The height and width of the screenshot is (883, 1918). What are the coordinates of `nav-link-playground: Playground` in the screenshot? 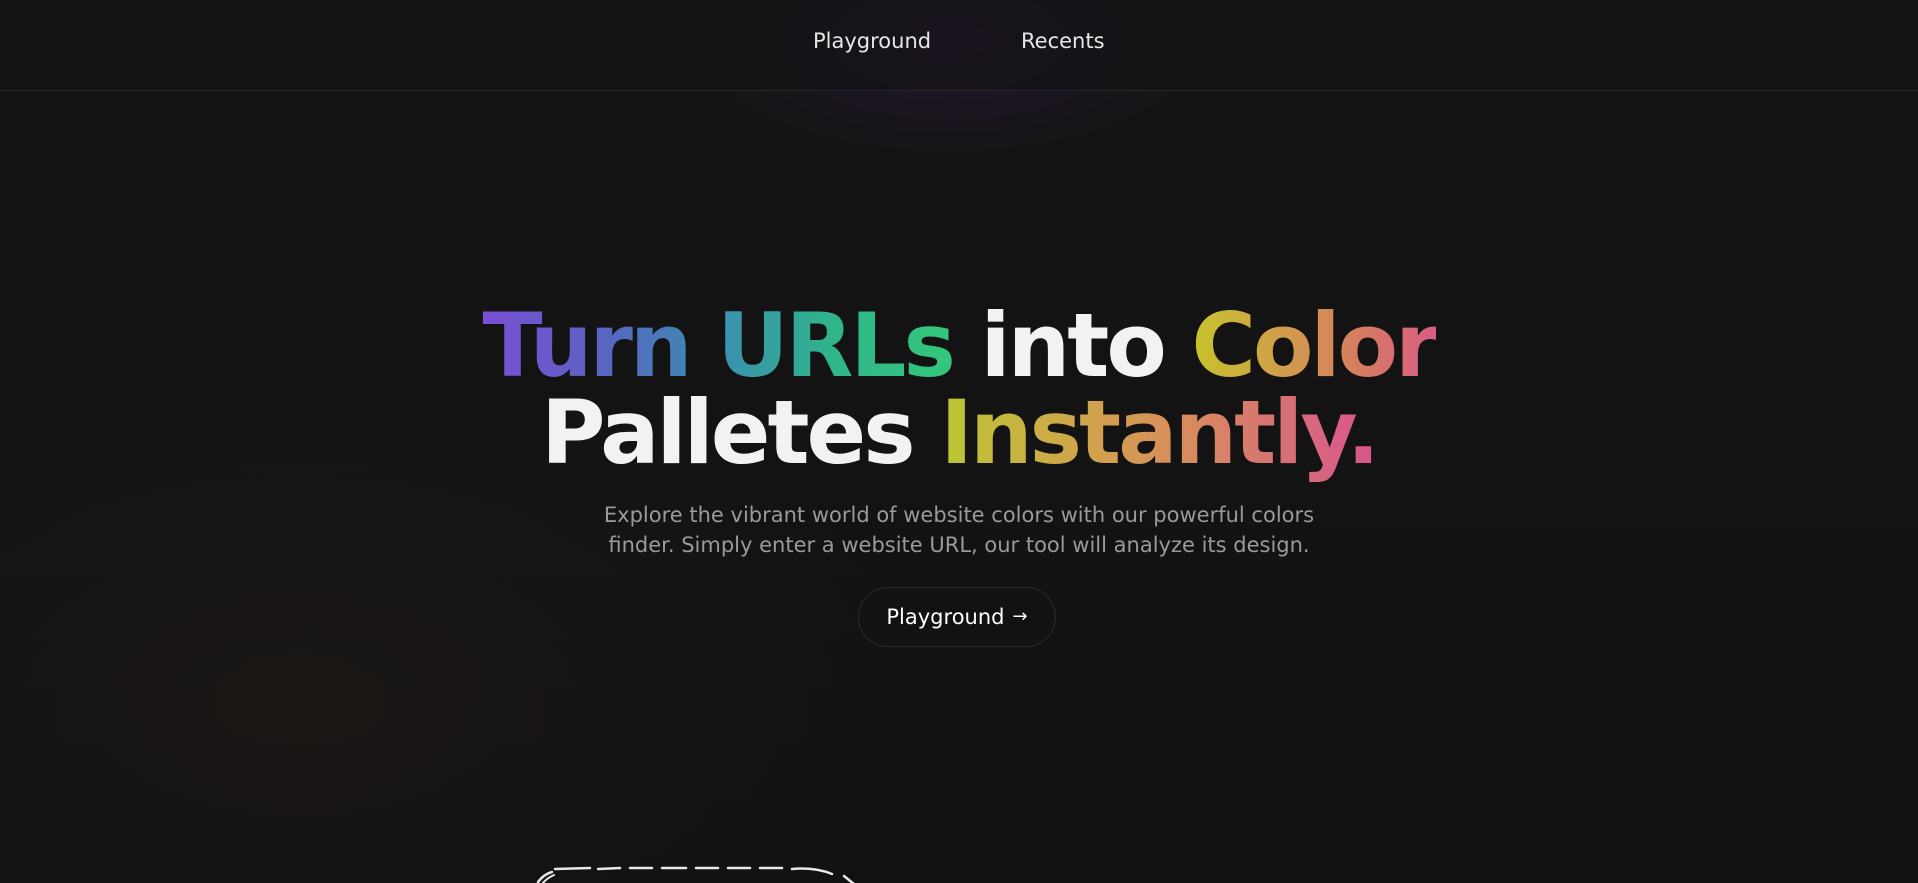 It's located at (872, 41).